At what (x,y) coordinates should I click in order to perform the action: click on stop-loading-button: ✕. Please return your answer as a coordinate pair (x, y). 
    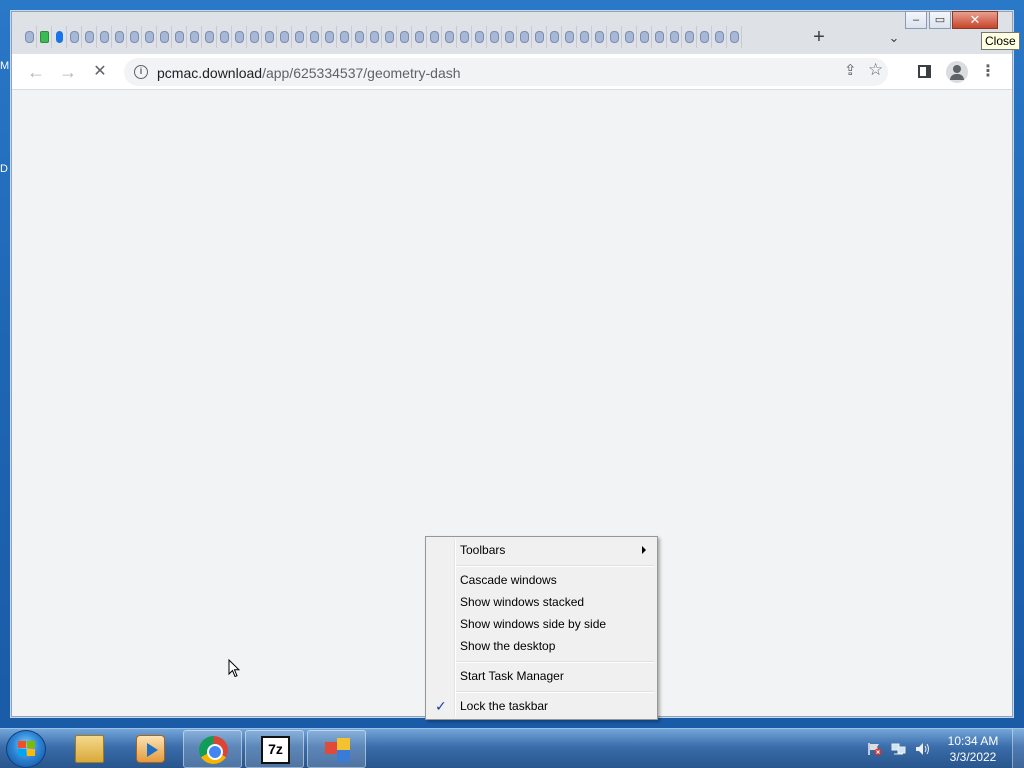
    Looking at the image, I should click on (100, 72).